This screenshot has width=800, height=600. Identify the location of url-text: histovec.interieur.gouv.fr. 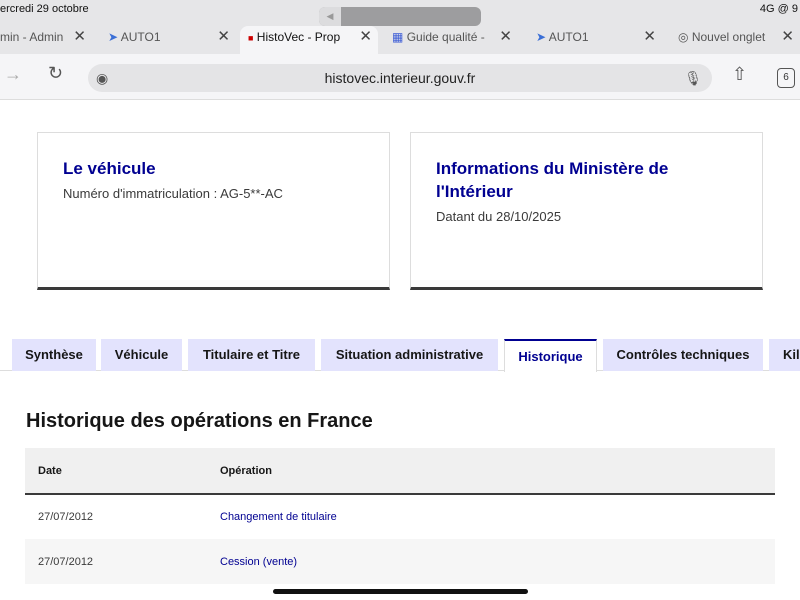
(400, 78).